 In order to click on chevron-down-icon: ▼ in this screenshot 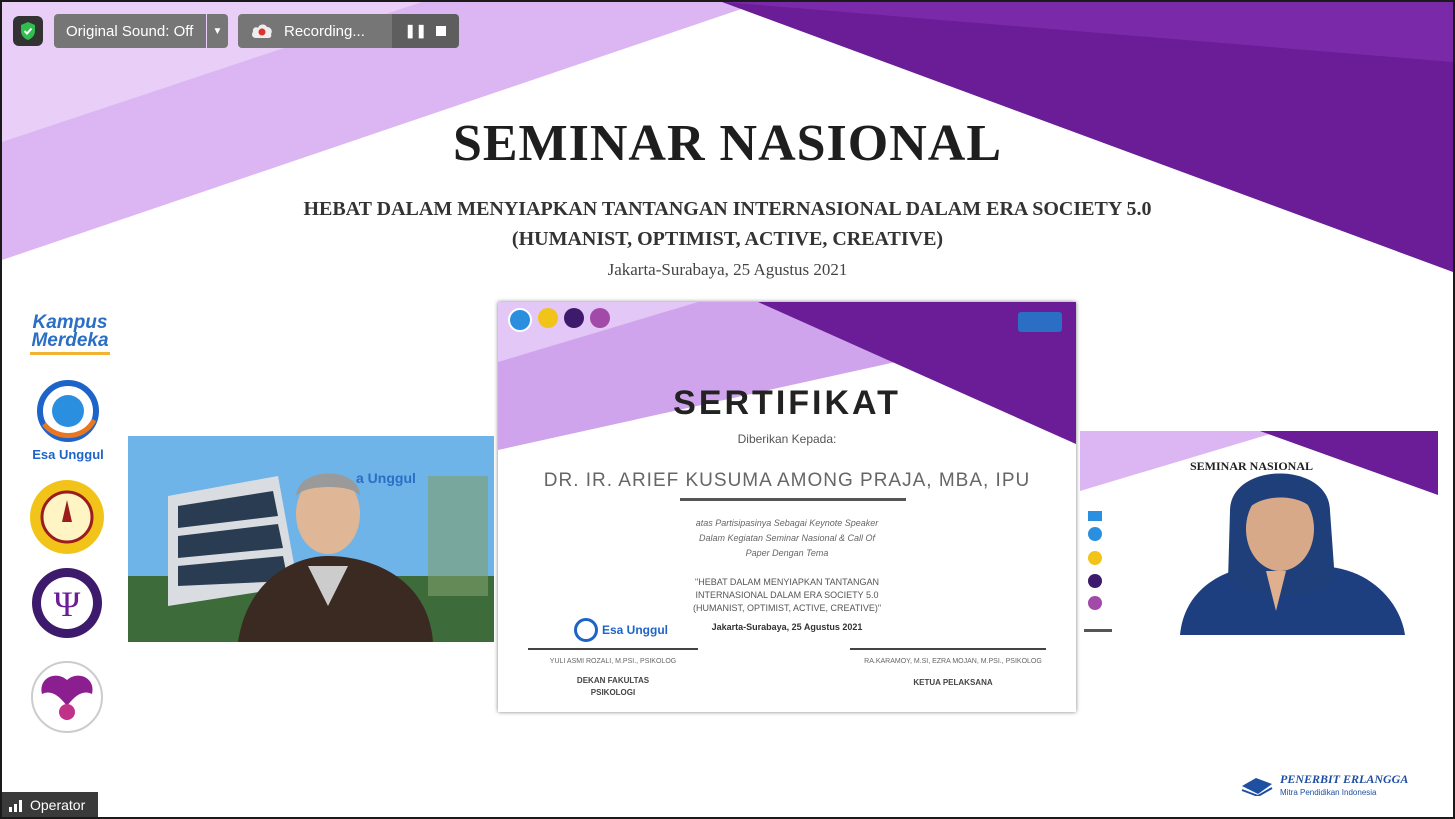, I will do `click(217, 31)`.